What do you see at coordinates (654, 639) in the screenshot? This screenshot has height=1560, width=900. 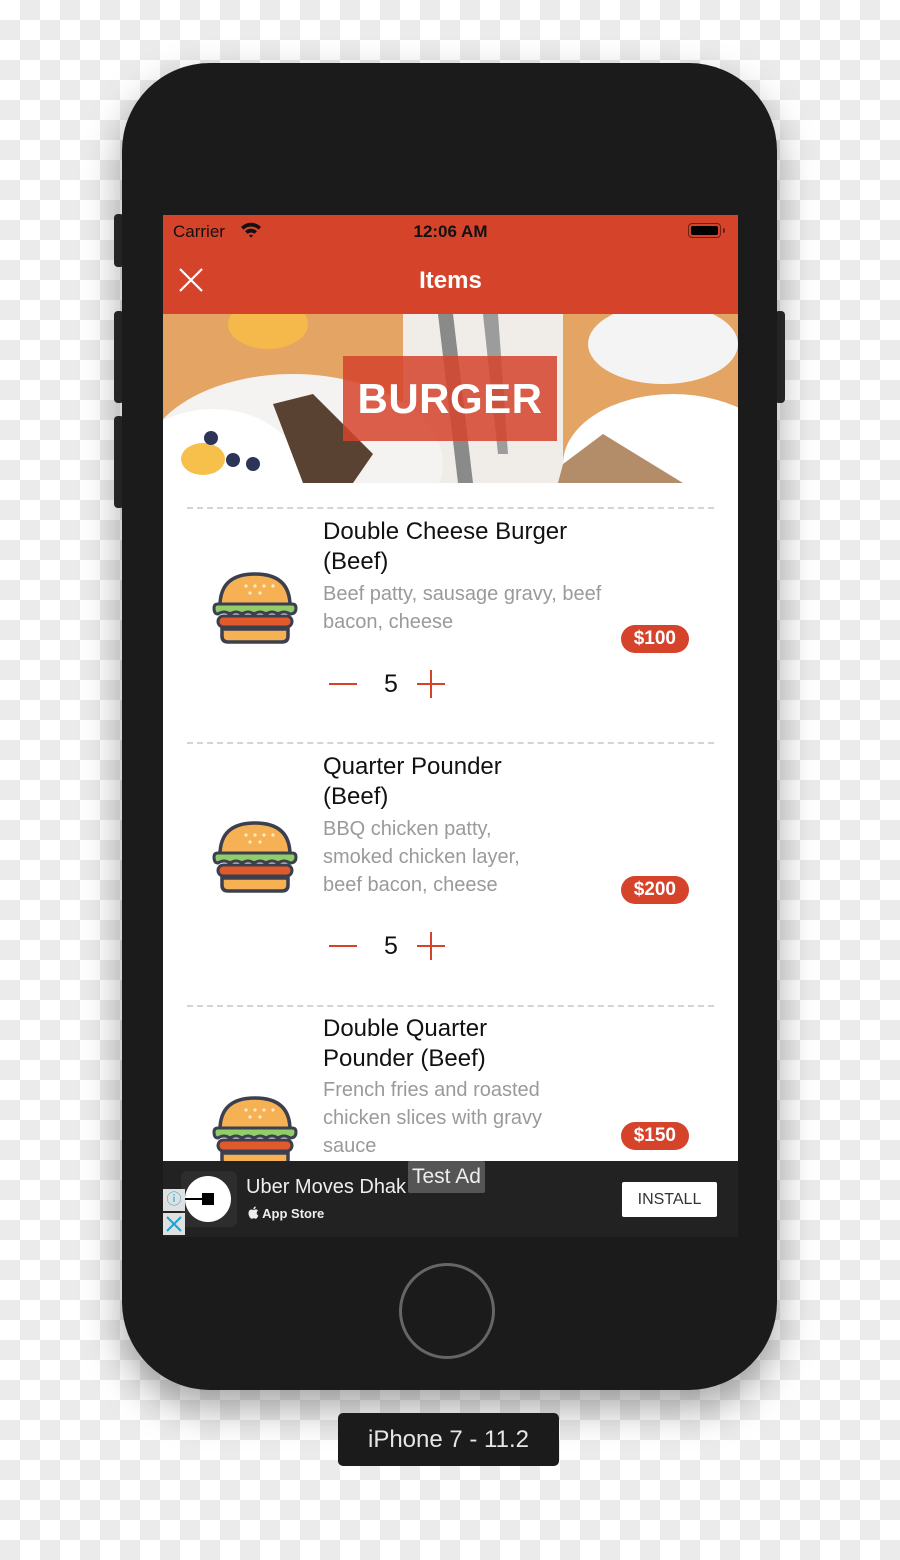 I see `price-badge: $100` at bounding box center [654, 639].